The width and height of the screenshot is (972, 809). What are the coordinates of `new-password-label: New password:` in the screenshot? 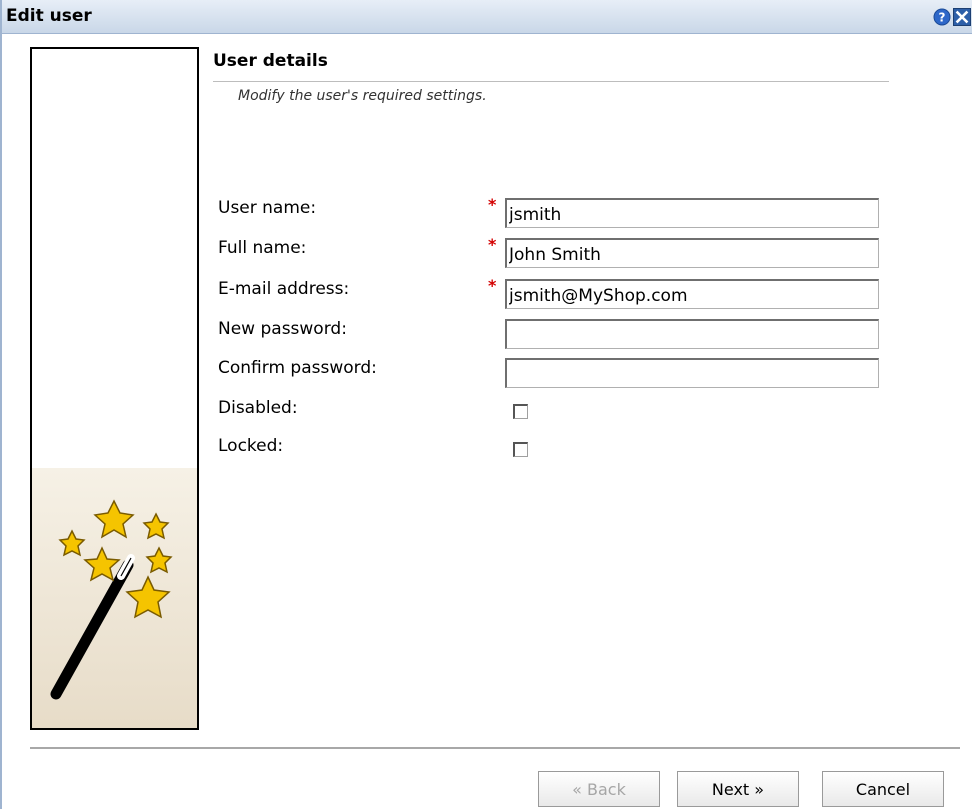 It's located at (282, 329).